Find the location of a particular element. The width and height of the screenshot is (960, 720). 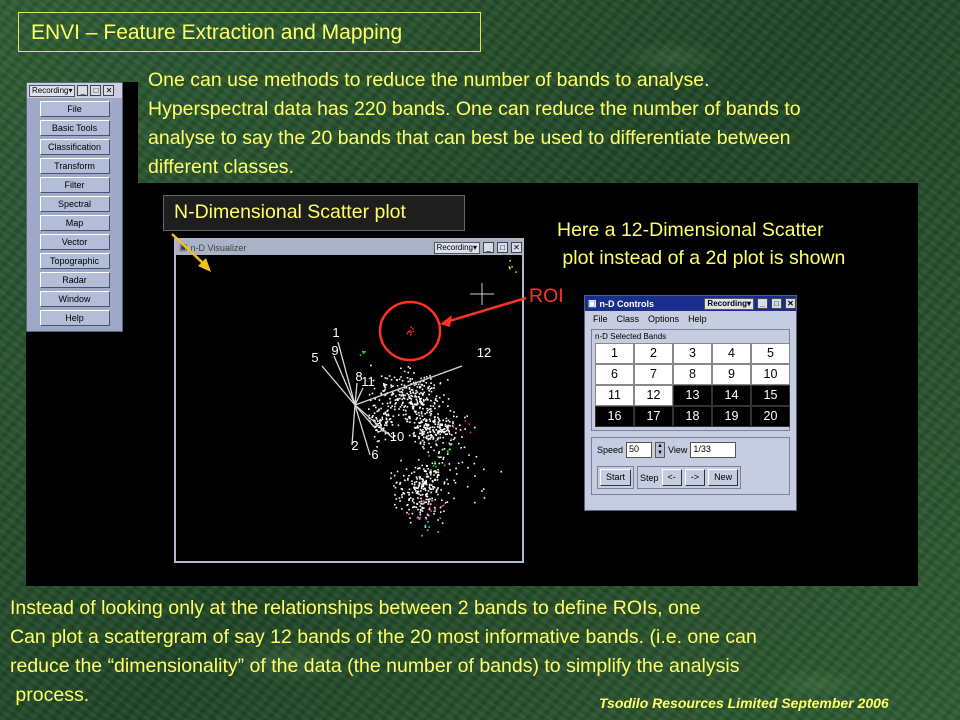

roi-arrow-head is located at coordinates (446, 321).